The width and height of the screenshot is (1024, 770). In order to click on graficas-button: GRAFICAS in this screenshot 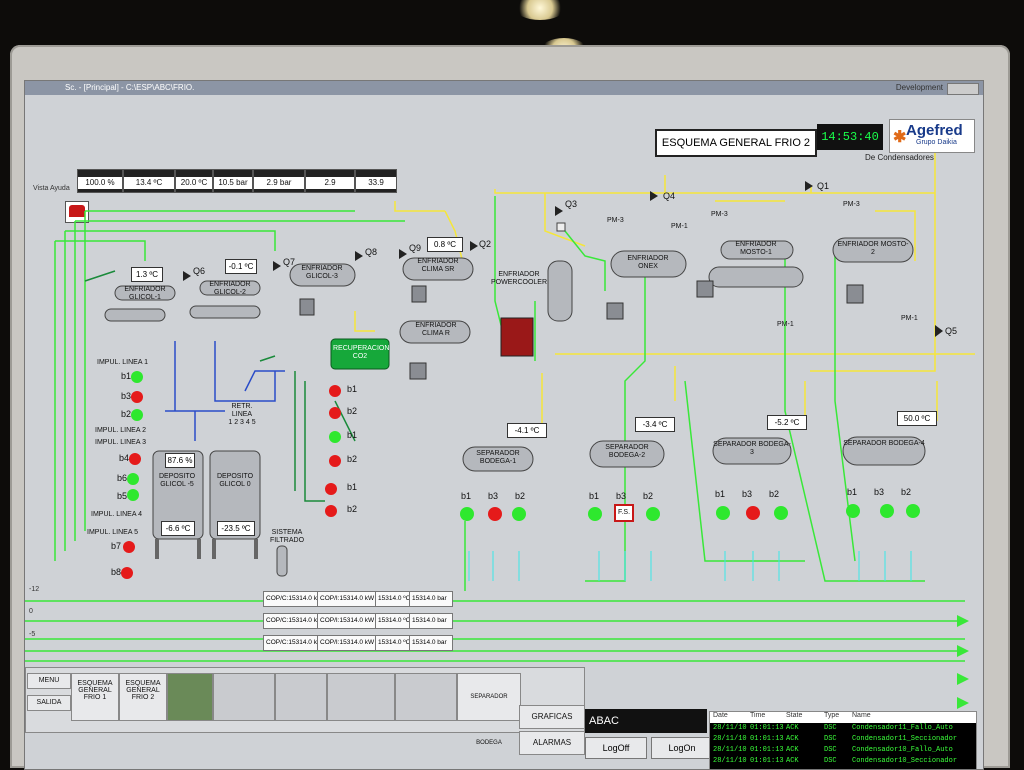, I will do `click(552, 717)`.